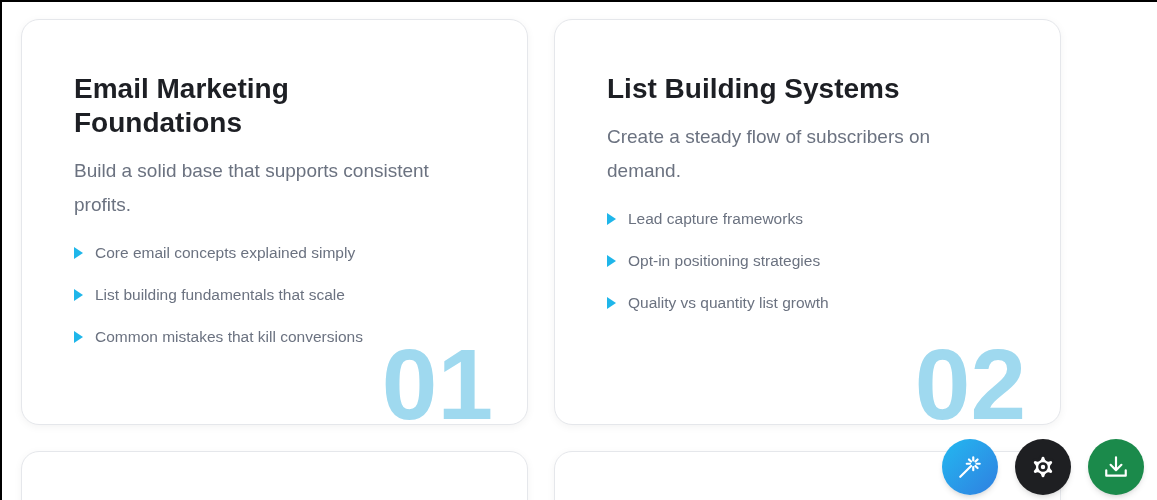  I want to click on feature-text: Core email concepts explained simply, so click(225, 253).